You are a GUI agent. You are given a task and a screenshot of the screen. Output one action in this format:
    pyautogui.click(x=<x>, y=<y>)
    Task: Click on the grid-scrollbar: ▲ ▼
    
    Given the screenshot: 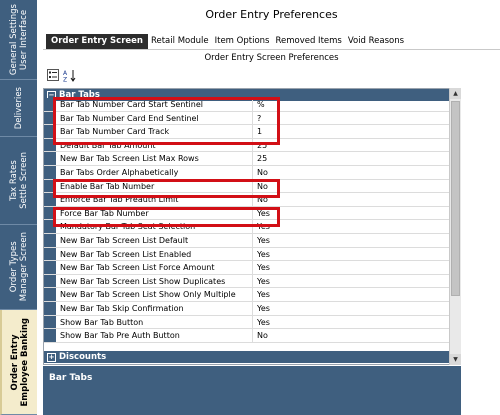 What is the action you would take?
    pyautogui.click(x=455, y=226)
    